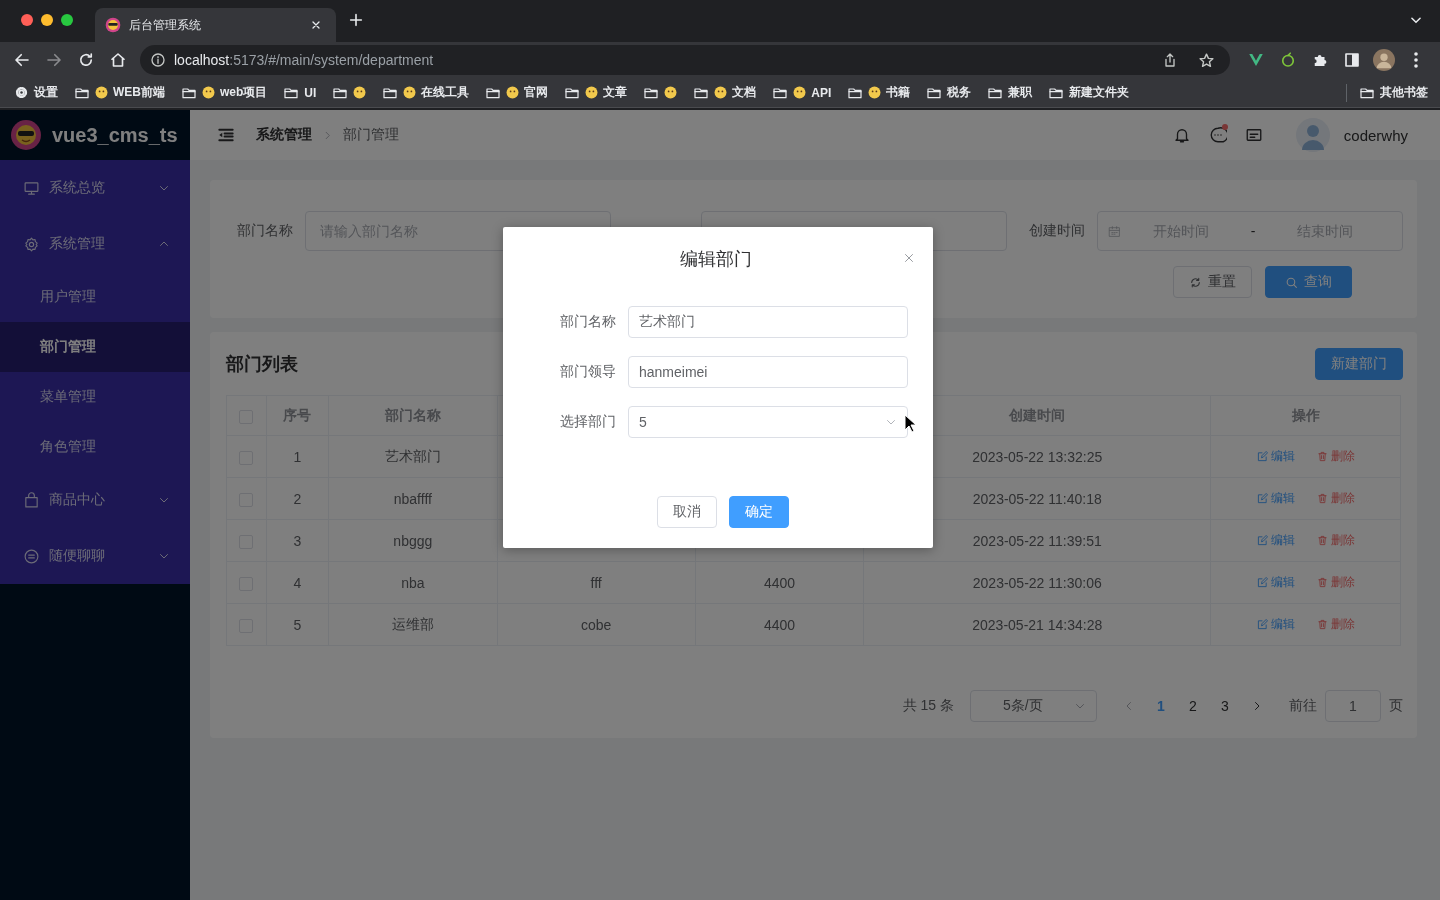 The height and width of the screenshot is (900, 1440). What do you see at coordinates (1393, 92) in the screenshot?
I see `bookmark: 其他书签` at bounding box center [1393, 92].